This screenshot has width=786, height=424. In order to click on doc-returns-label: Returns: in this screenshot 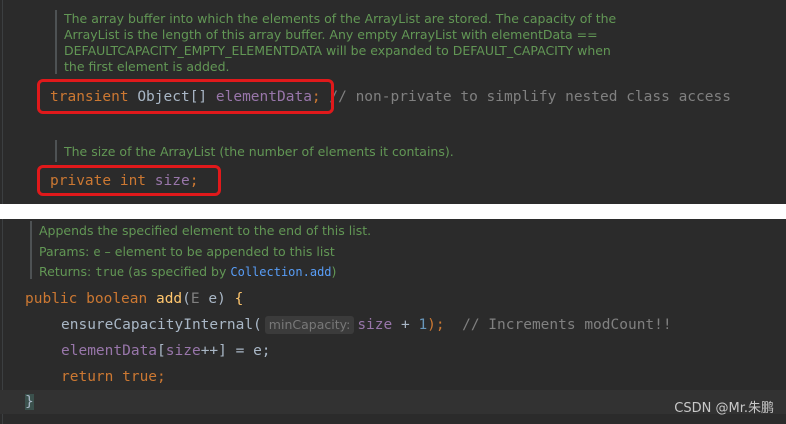, I will do `click(65, 271)`.